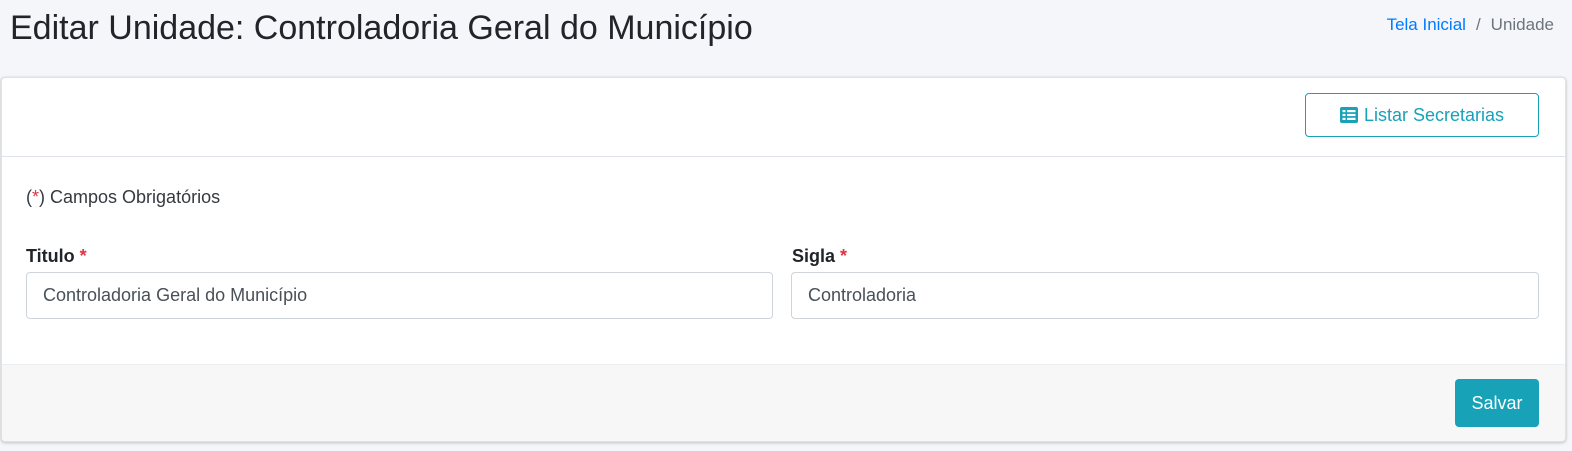 The height and width of the screenshot is (451, 1572). I want to click on required-note-star: *, so click(36, 197).